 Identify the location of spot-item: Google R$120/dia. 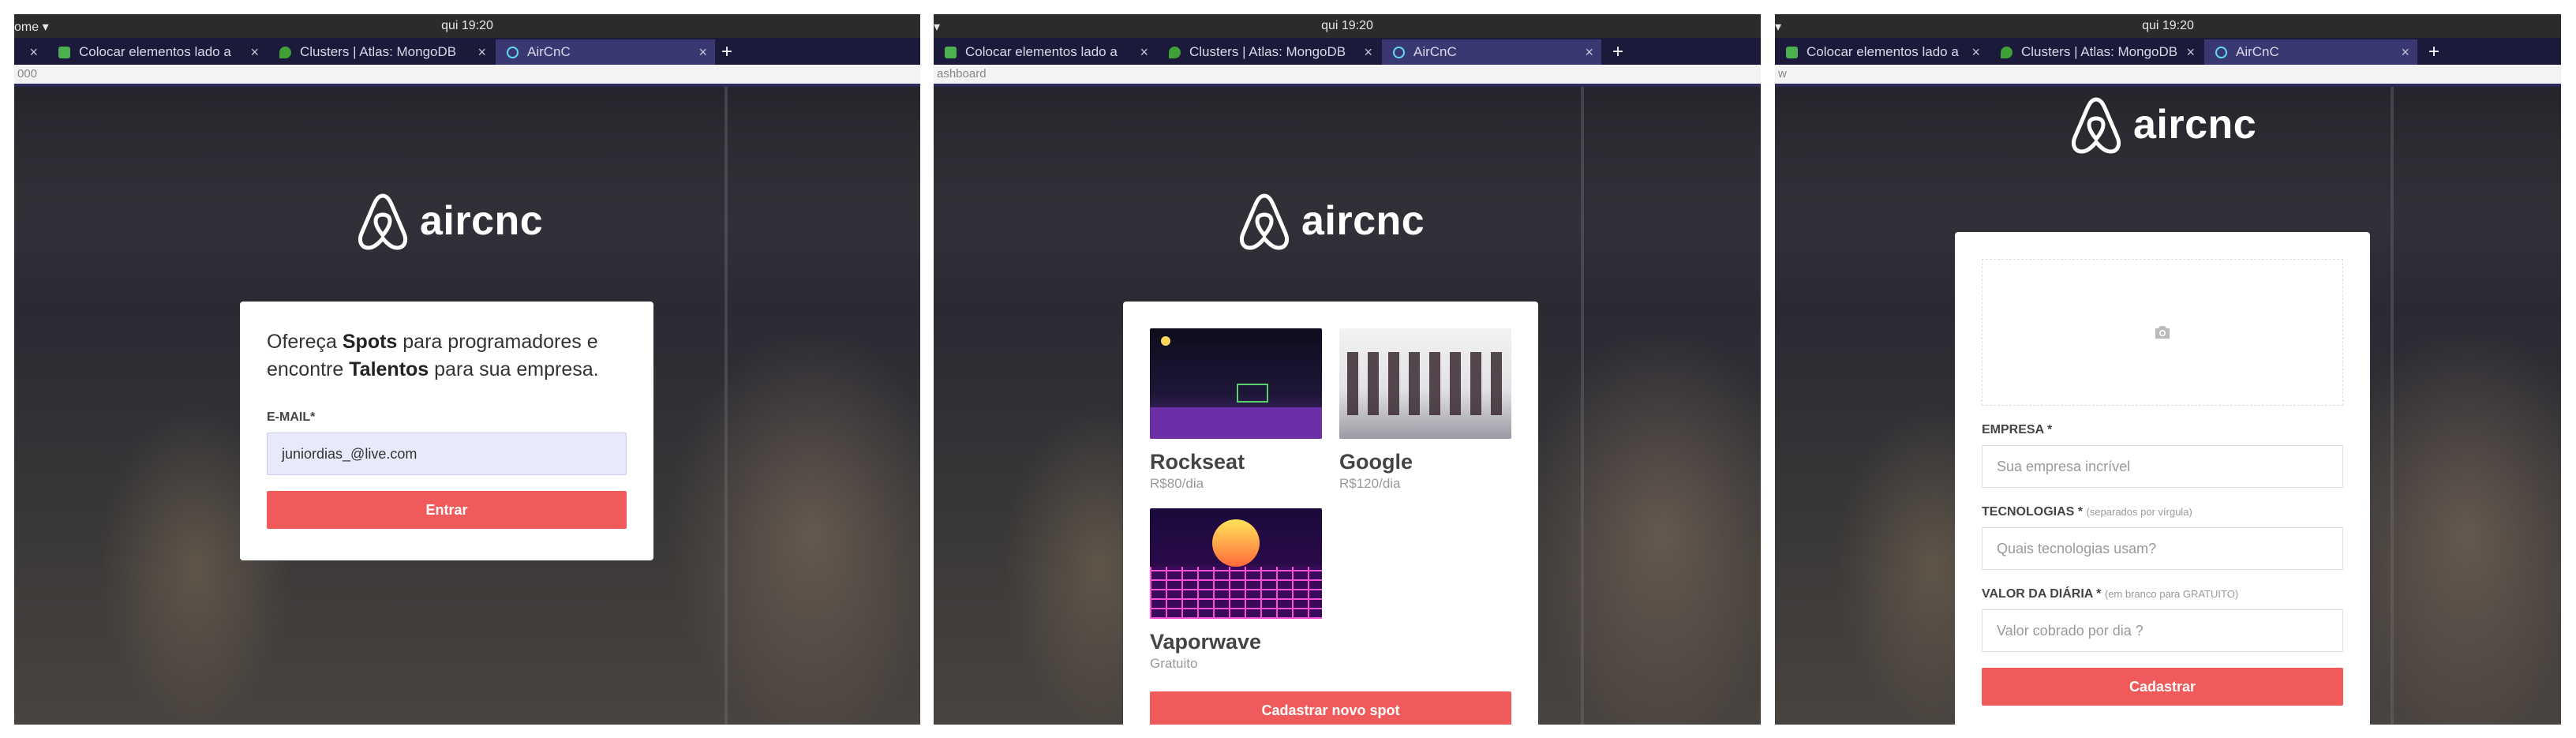
(1425, 410).